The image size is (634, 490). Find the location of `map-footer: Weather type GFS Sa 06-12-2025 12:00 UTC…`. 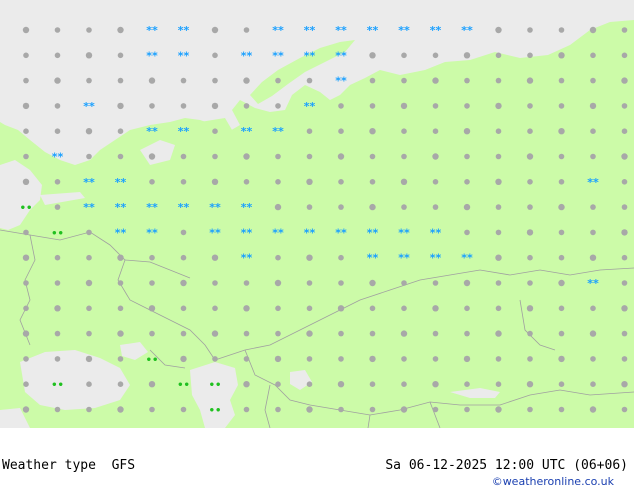

map-footer: Weather type GFS Sa 06-12-2025 12:00 UTC… is located at coordinates (317, 459).